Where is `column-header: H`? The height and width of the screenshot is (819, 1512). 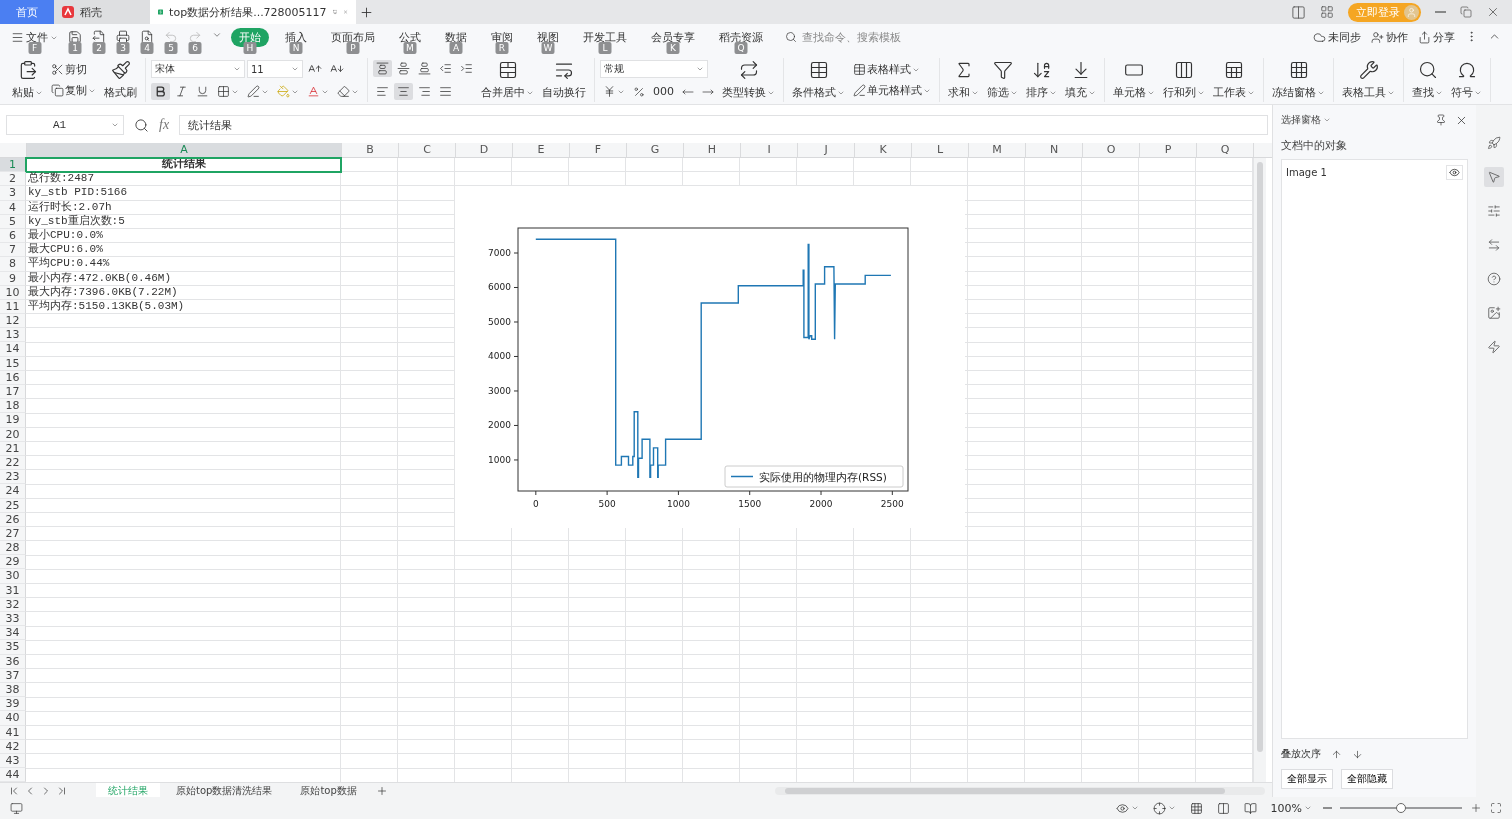 column-header: H is located at coordinates (712, 150).